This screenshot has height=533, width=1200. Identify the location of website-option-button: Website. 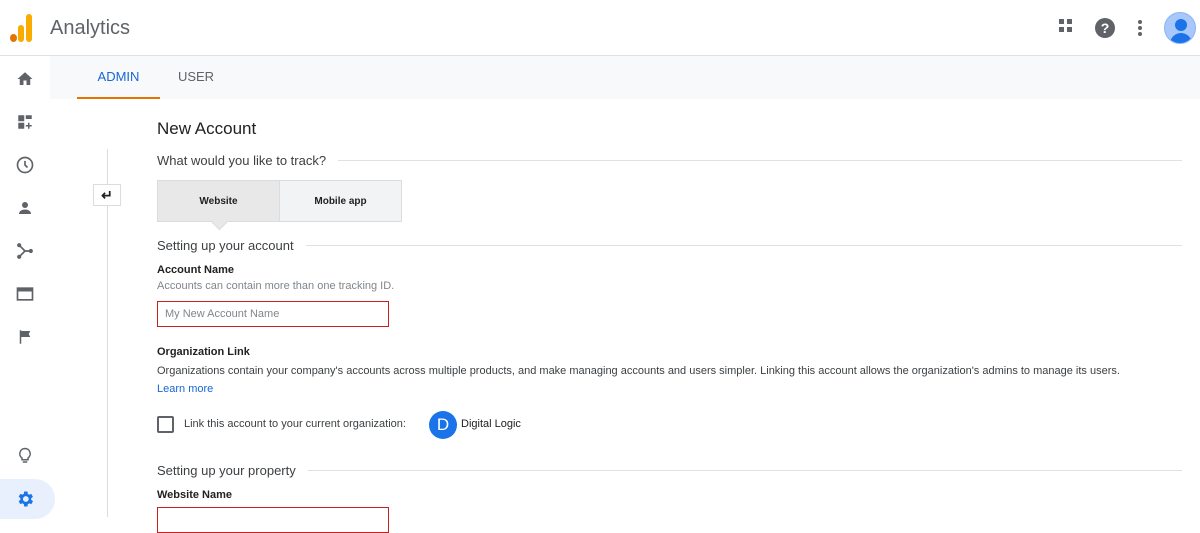
(219, 201).